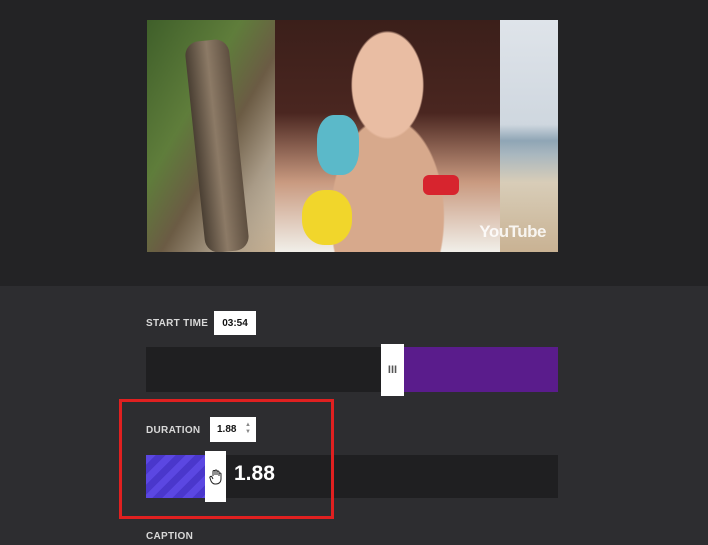 This screenshot has height=545, width=708. I want to click on scene-ice-cream-top, so click(338, 145).